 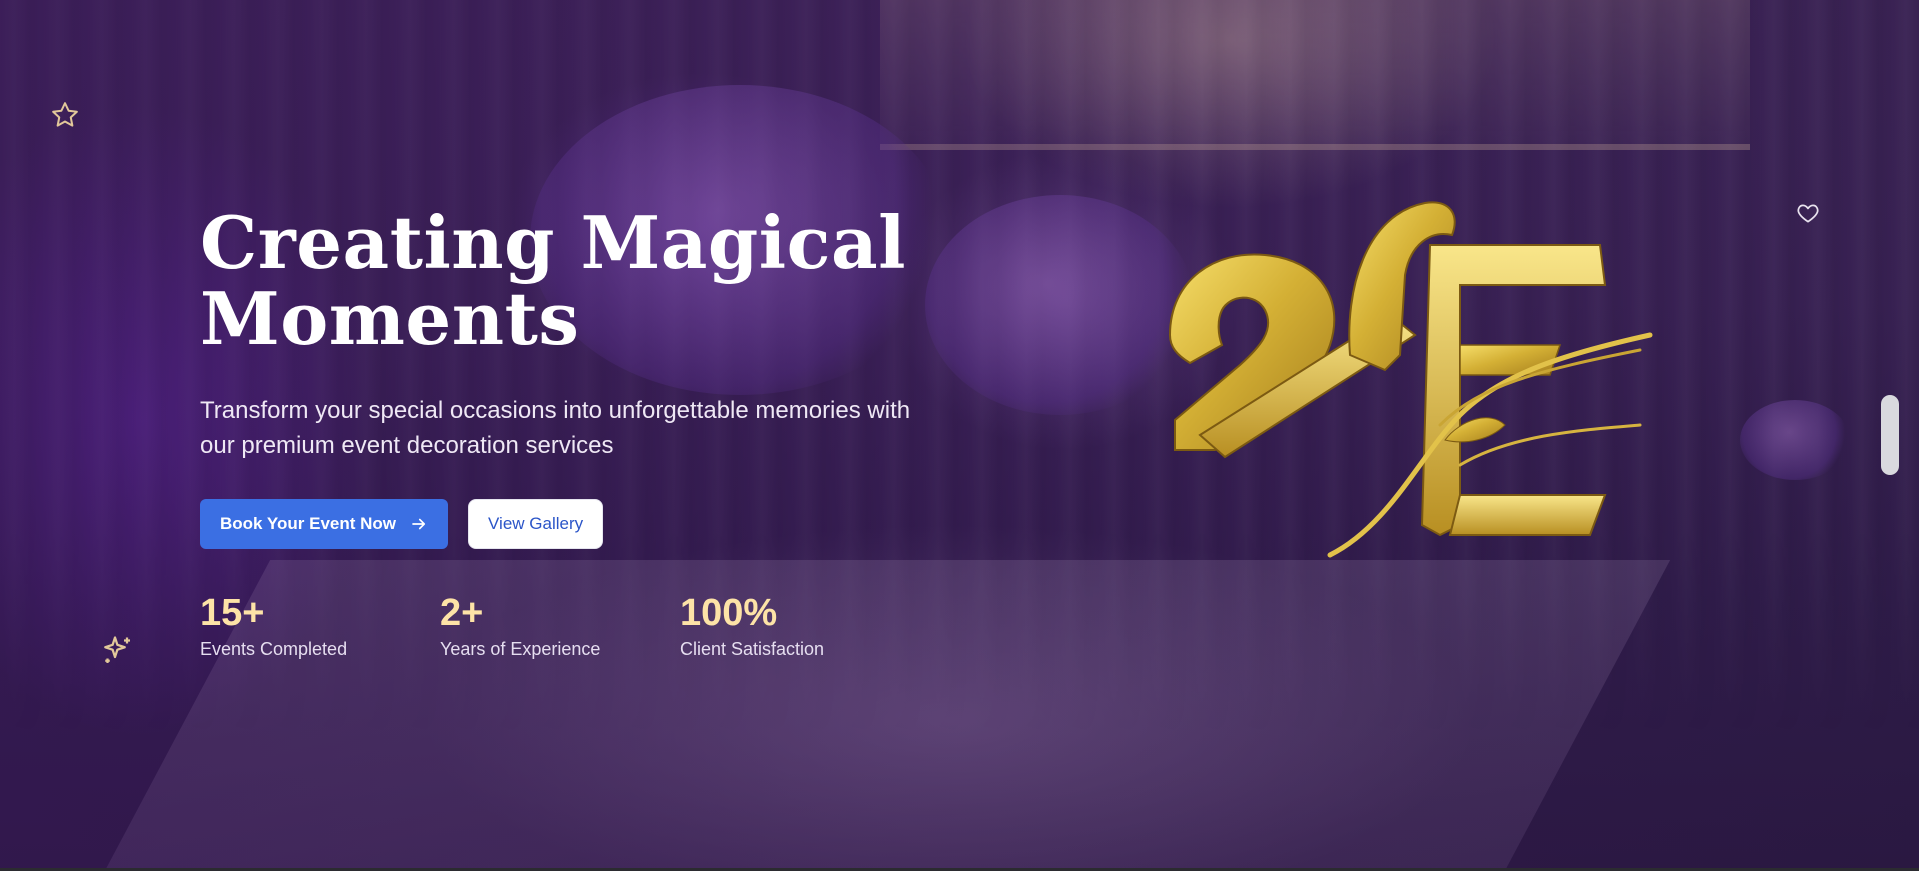 I want to click on star-icon, so click(x=65, y=114).